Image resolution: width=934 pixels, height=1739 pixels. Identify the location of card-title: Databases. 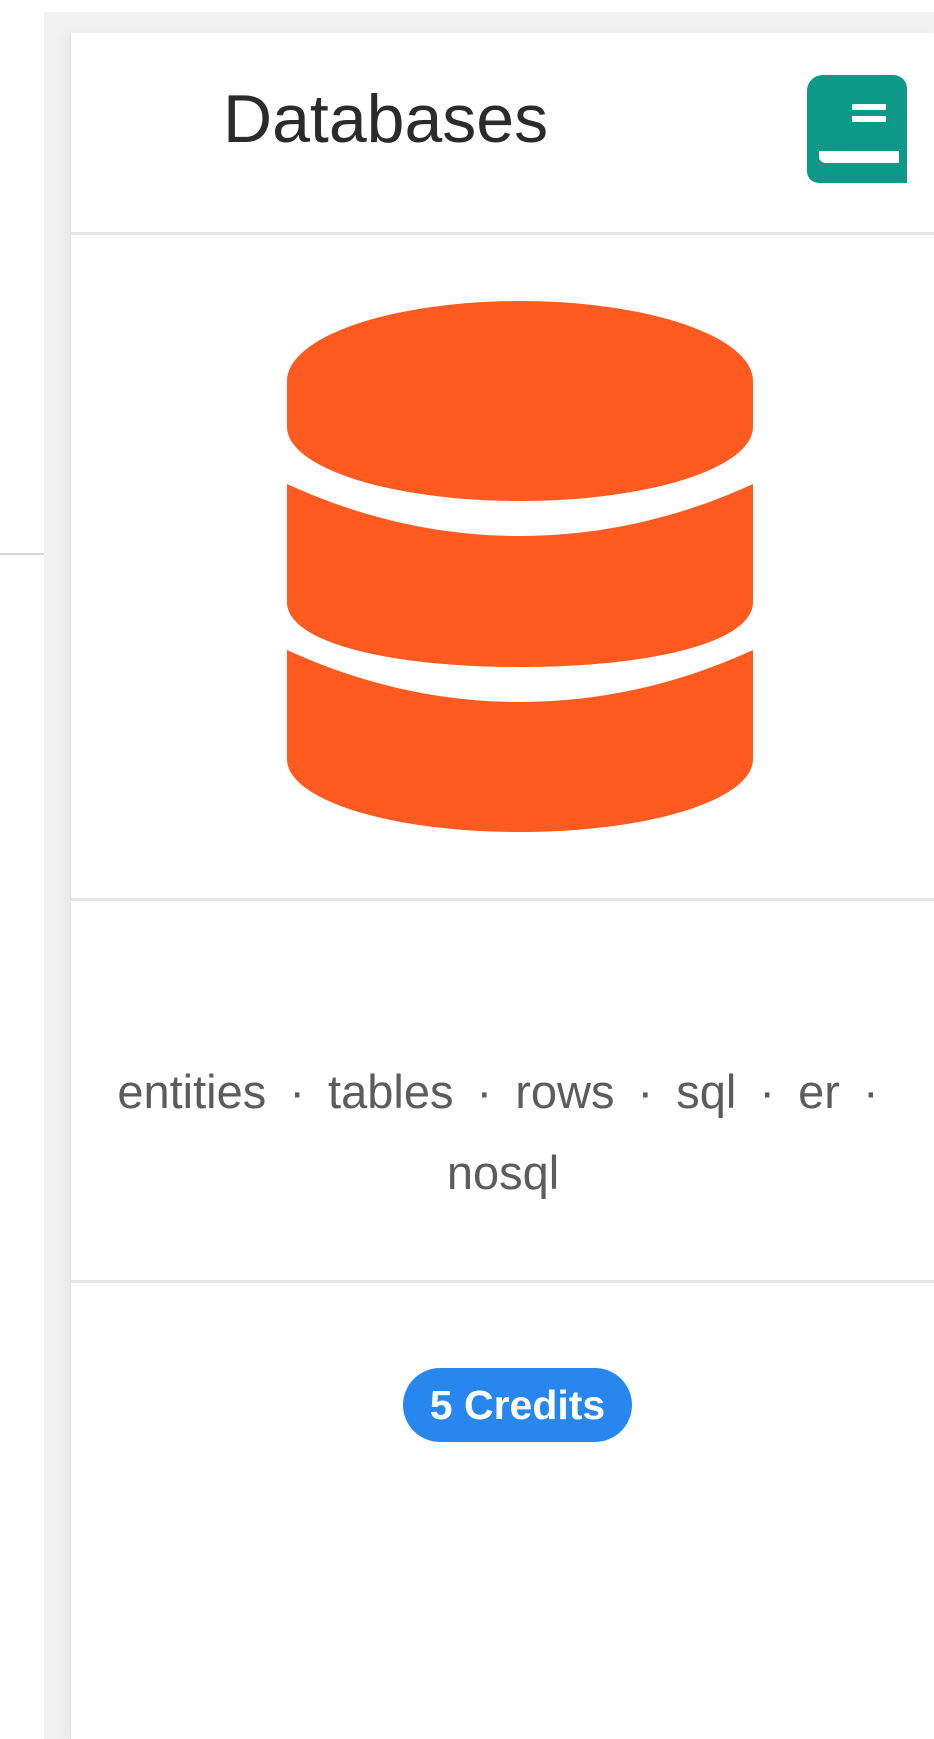
(386, 119).